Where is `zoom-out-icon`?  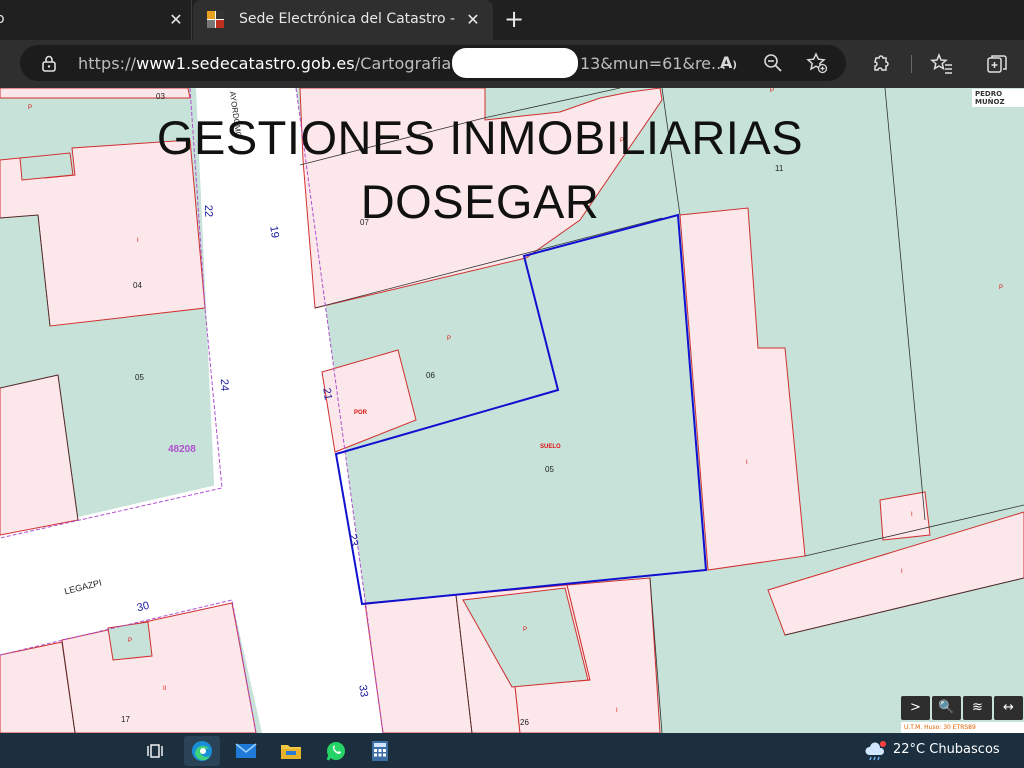
zoom-out-icon is located at coordinates (773, 63).